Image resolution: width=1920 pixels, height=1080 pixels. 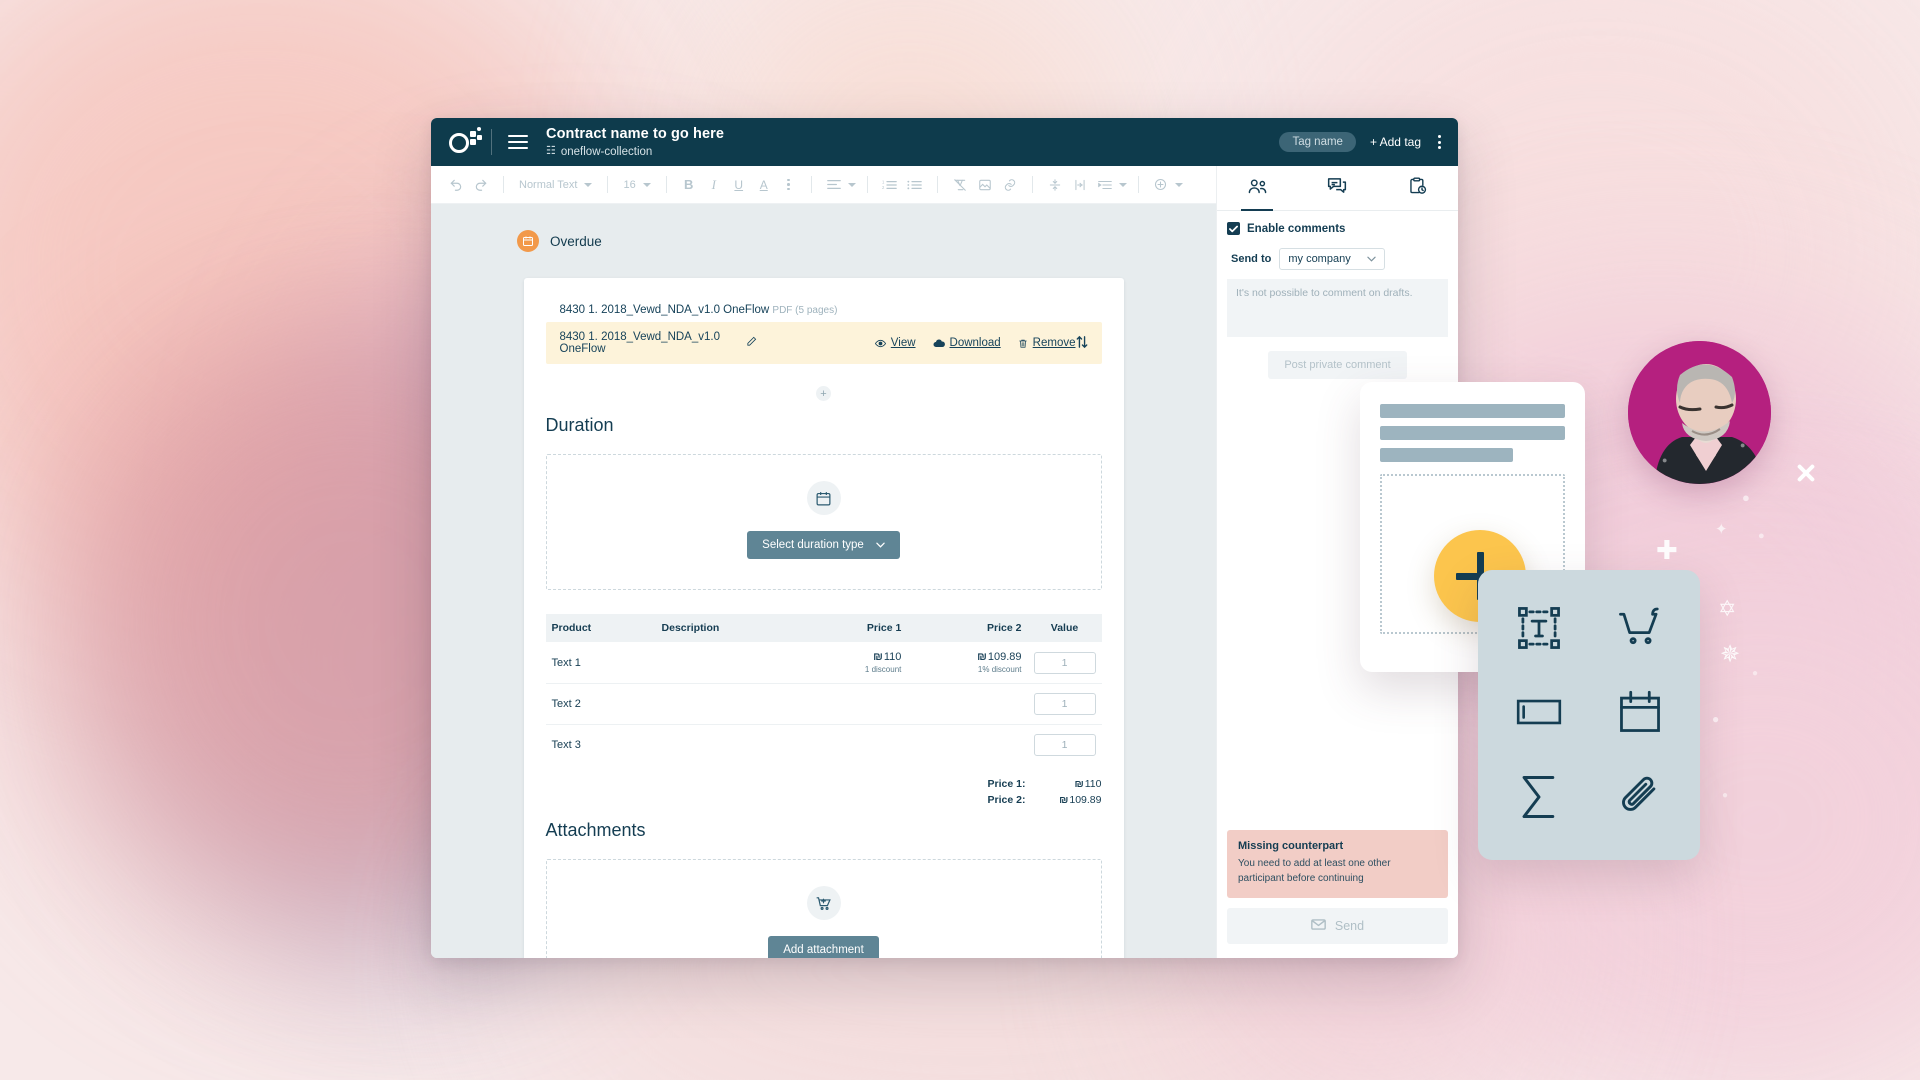 What do you see at coordinates (883, 187) in the screenshot?
I see `svg-text: 2` at bounding box center [883, 187].